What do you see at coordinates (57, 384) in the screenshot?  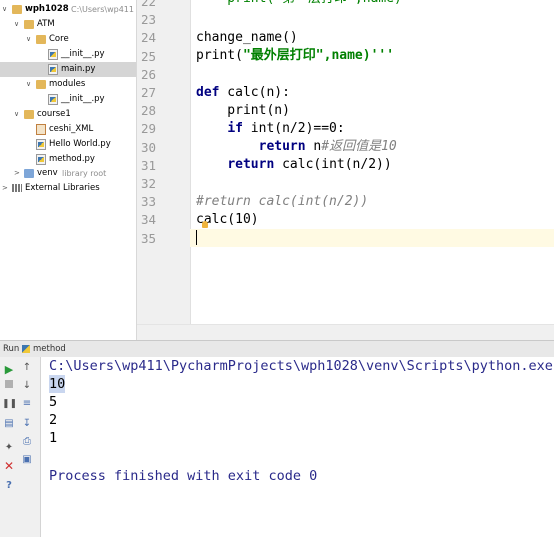 I see `console-output-line: 10` at bounding box center [57, 384].